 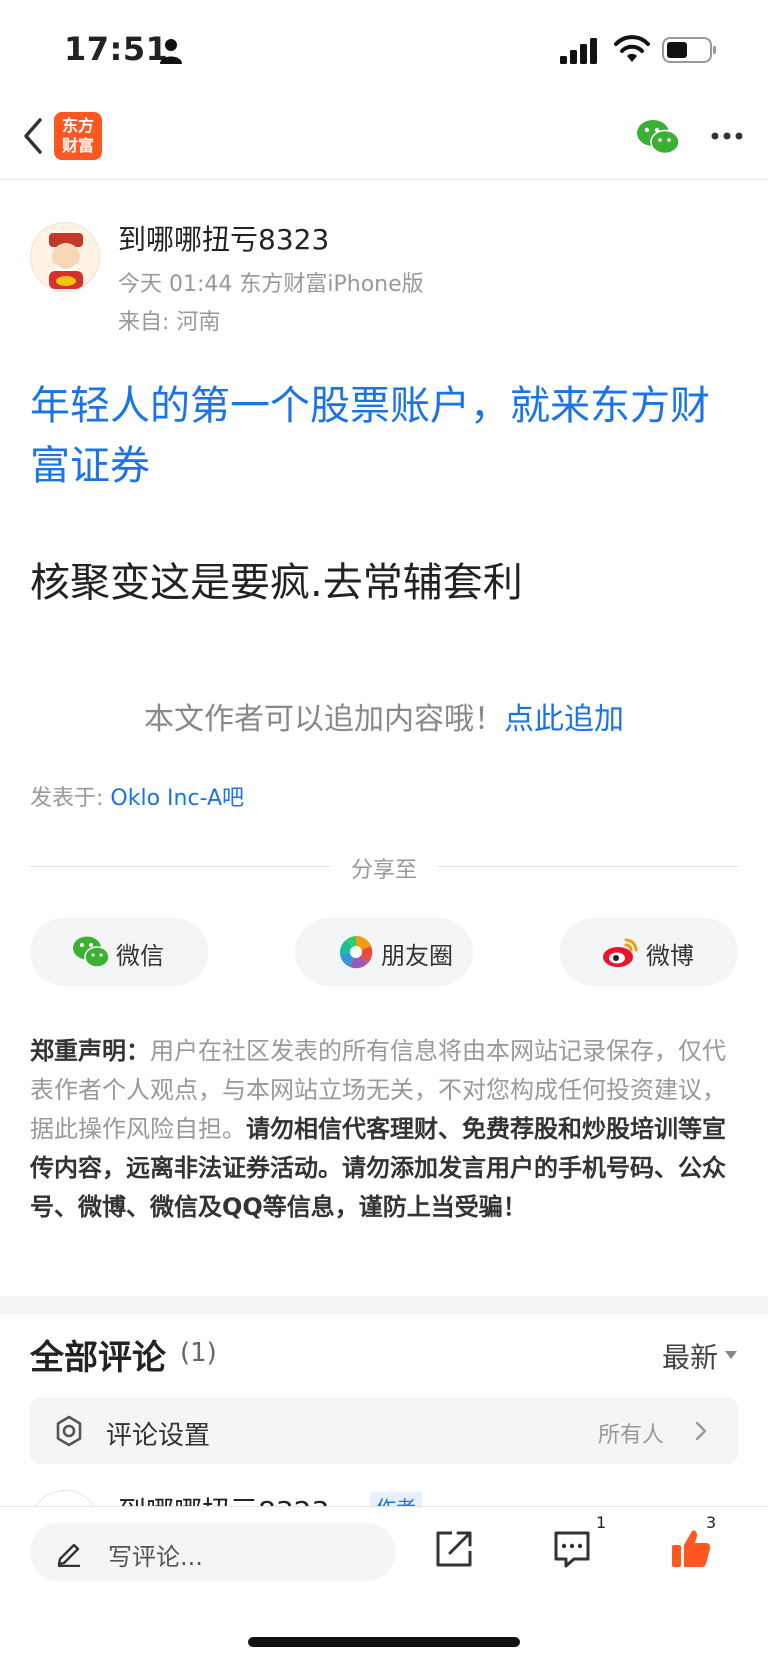 What do you see at coordinates (572, 1549) in the screenshot?
I see `comment-bubble-icon` at bounding box center [572, 1549].